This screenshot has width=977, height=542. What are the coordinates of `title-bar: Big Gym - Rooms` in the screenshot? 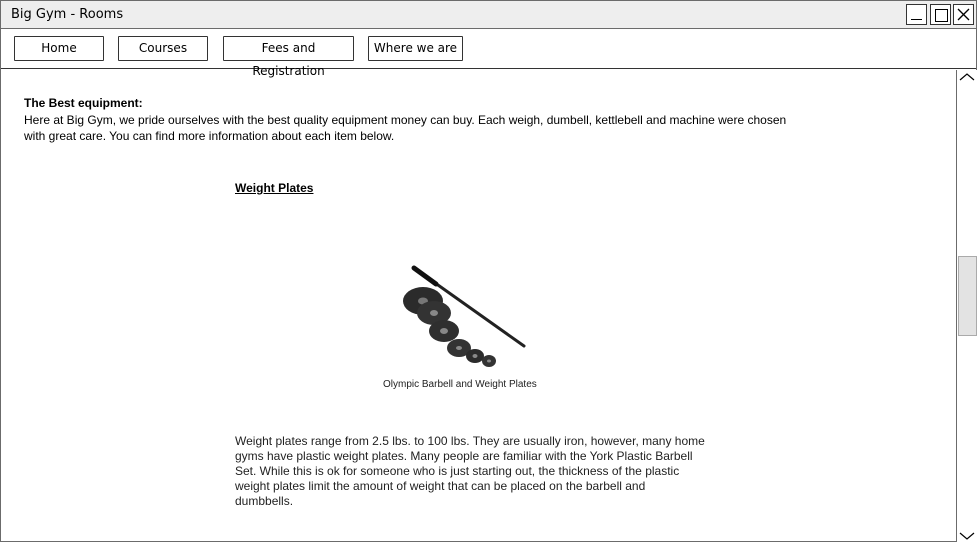 It's located at (488, 15).